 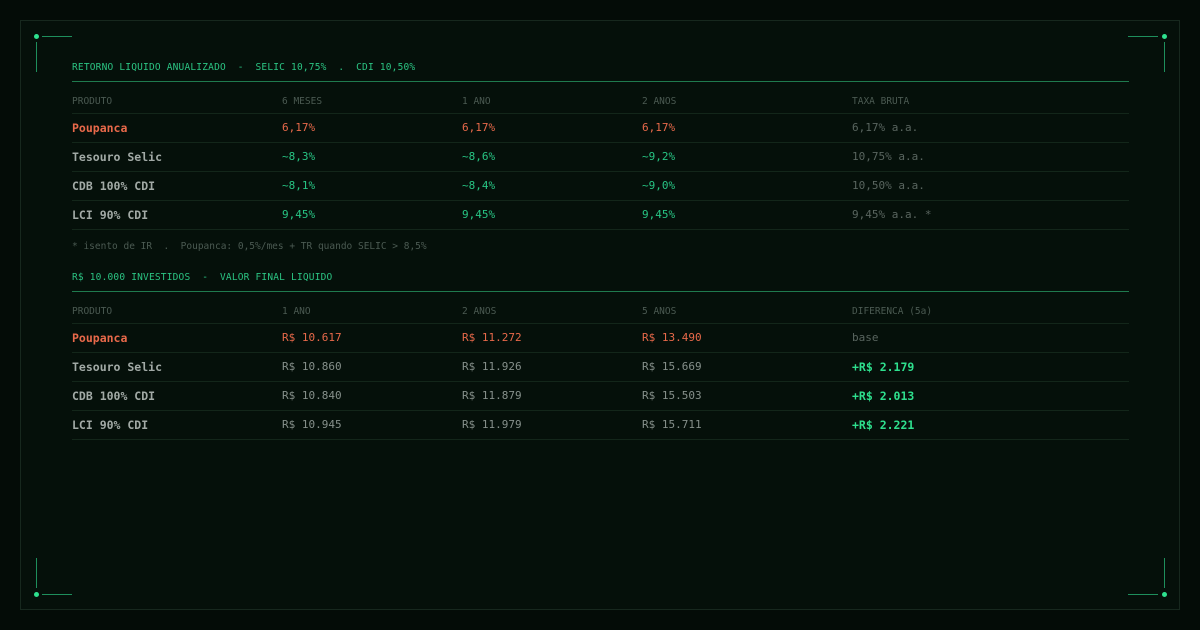 What do you see at coordinates (892, 311) in the screenshot?
I see `header-difference: DIFERENCA (5a)` at bounding box center [892, 311].